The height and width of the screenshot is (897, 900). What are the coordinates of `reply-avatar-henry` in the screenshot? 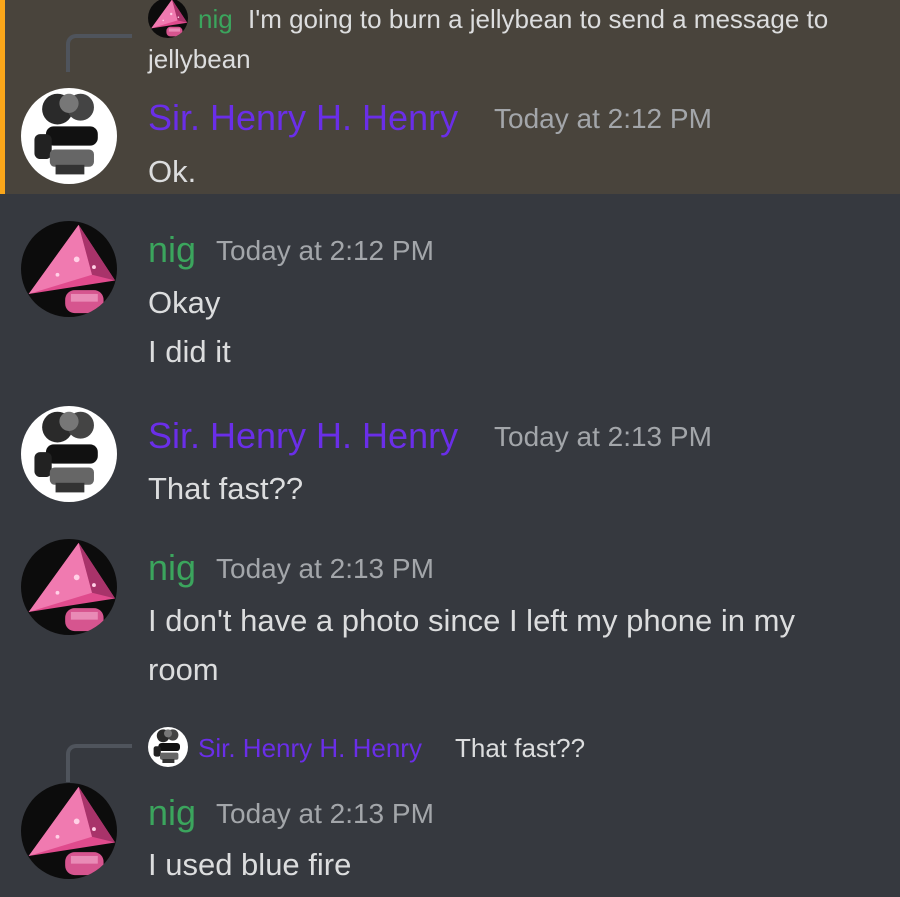 It's located at (168, 747).